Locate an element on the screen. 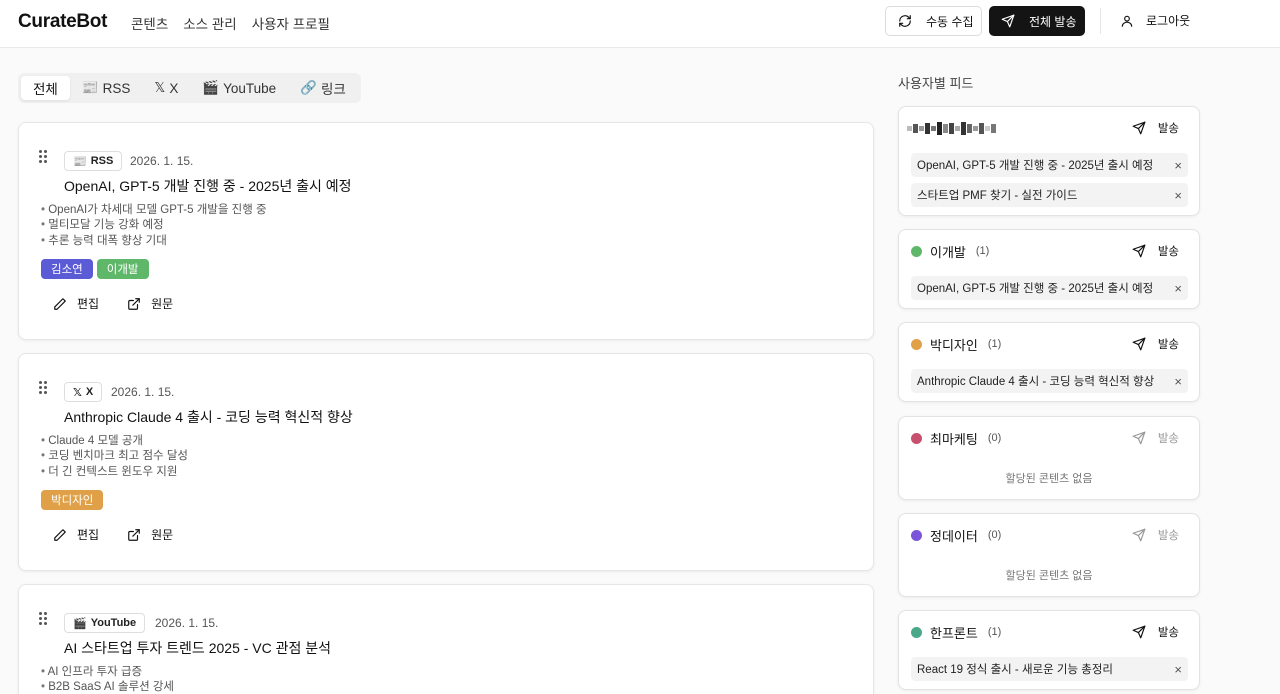 This screenshot has height=694, width=1280. blurred-user-name is located at coordinates (951, 128).